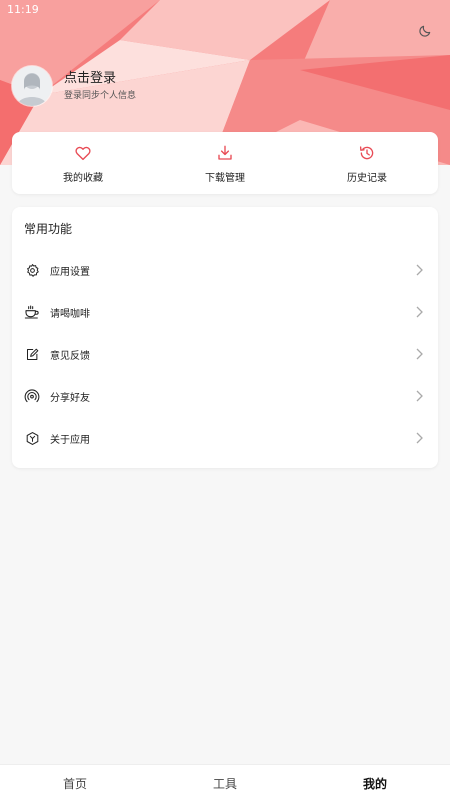  I want to click on status-bar: 11:19, so click(225, 10).